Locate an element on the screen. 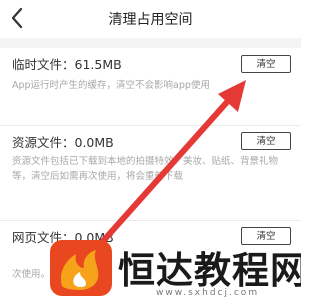 The image size is (320, 300). header: 清理占用空间 is located at coordinates (150, 19).